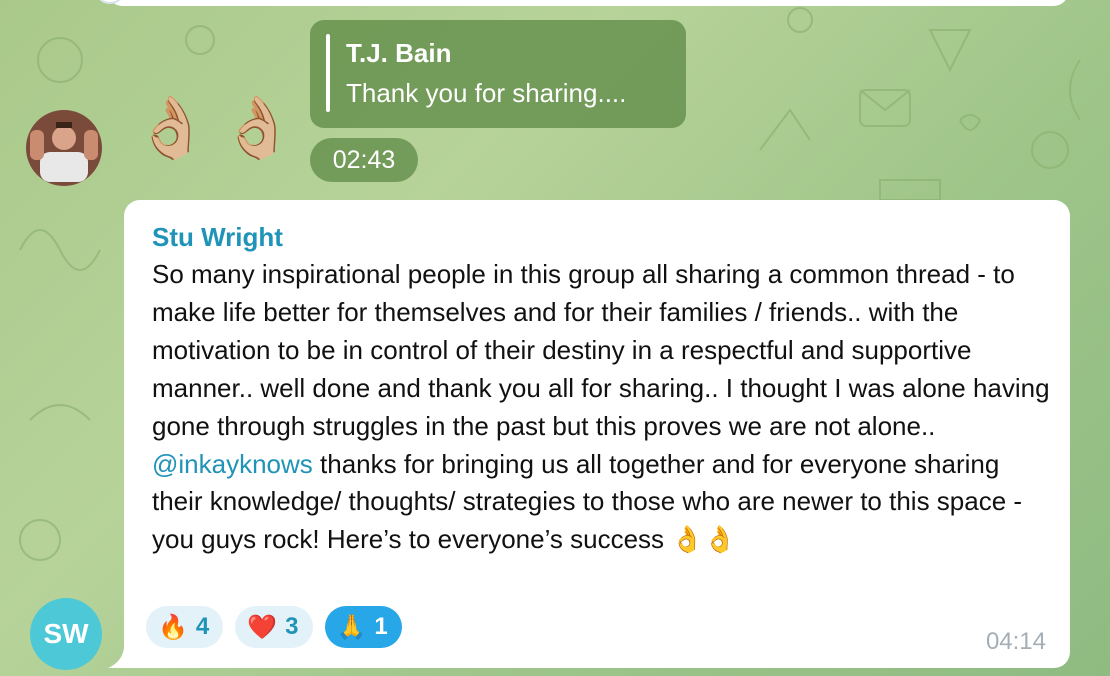 The image size is (1110, 676). Describe the element at coordinates (351, 627) in the screenshot. I see `pray-icon: 🙏` at that location.